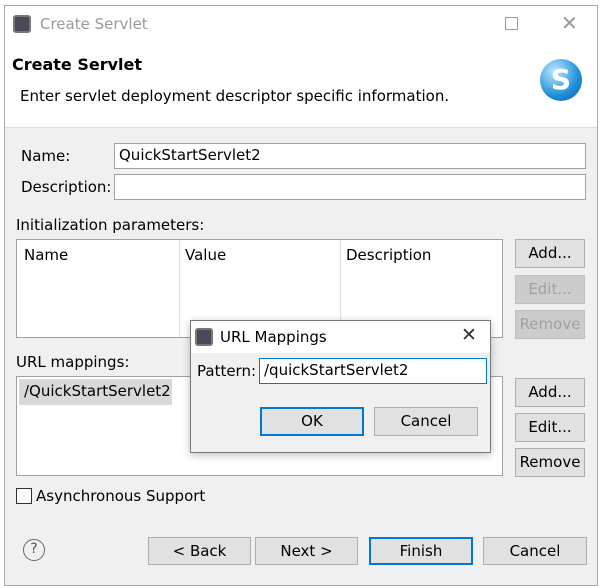  What do you see at coordinates (46, 255) in the screenshot?
I see `column-header-name: Name` at bounding box center [46, 255].